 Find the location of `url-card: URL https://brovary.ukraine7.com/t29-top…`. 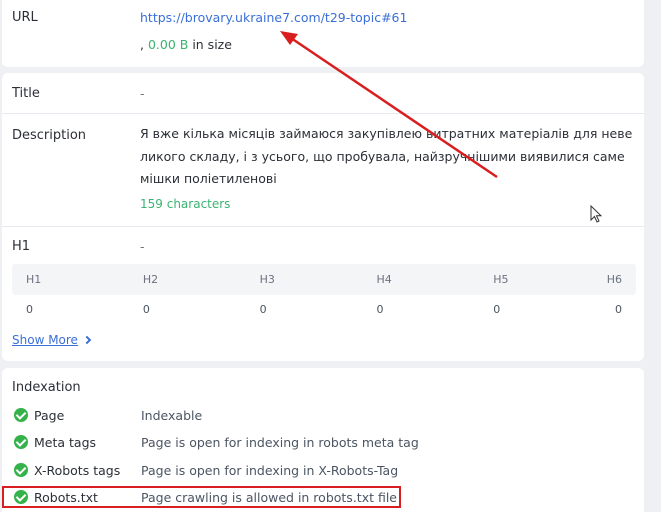

url-card: URL https://brovary.ukraine7.com/t29-top… is located at coordinates (323, 33).